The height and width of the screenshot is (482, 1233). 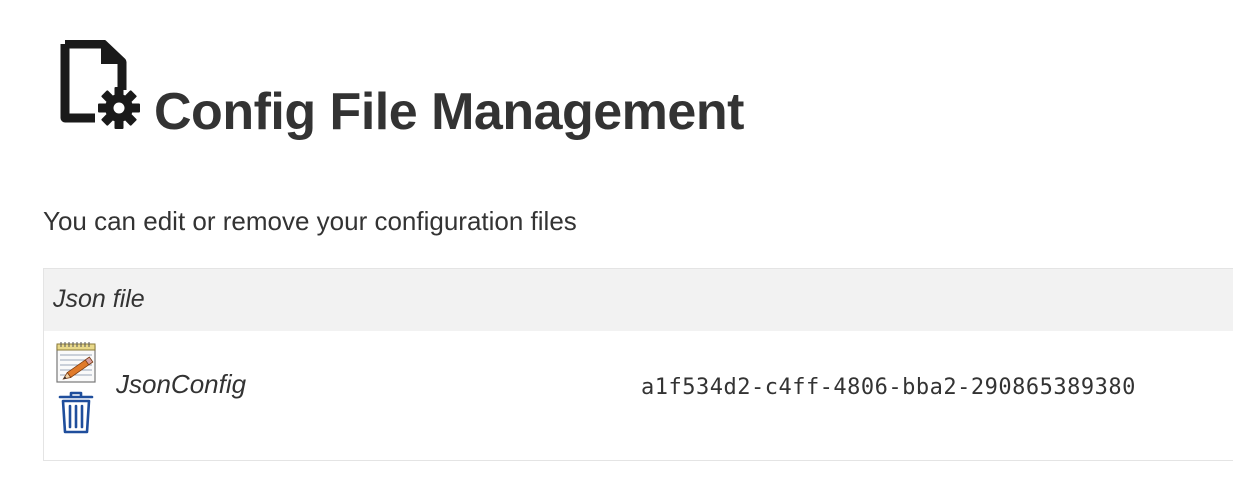 What do you see at coordinates (77, 363) in the screenshot?
I see `edit-notepad-icon` at bounding box center [77, 363].